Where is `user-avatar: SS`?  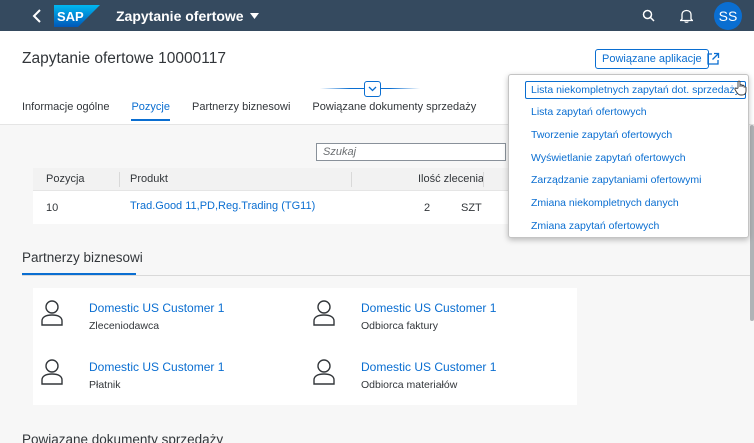 user-avatar: SS is located at coordinates (728, 15).